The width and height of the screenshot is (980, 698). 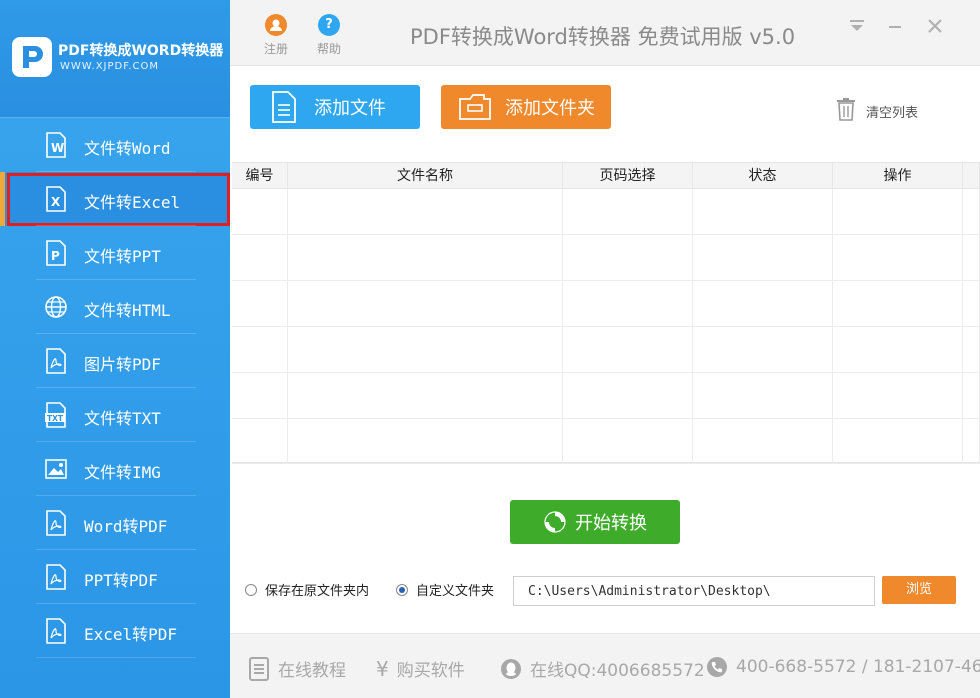 What do you see at coordinates (919, 590) in the screenshot?
I see `browse-button: 浏览` at bounding box center [919, 590].